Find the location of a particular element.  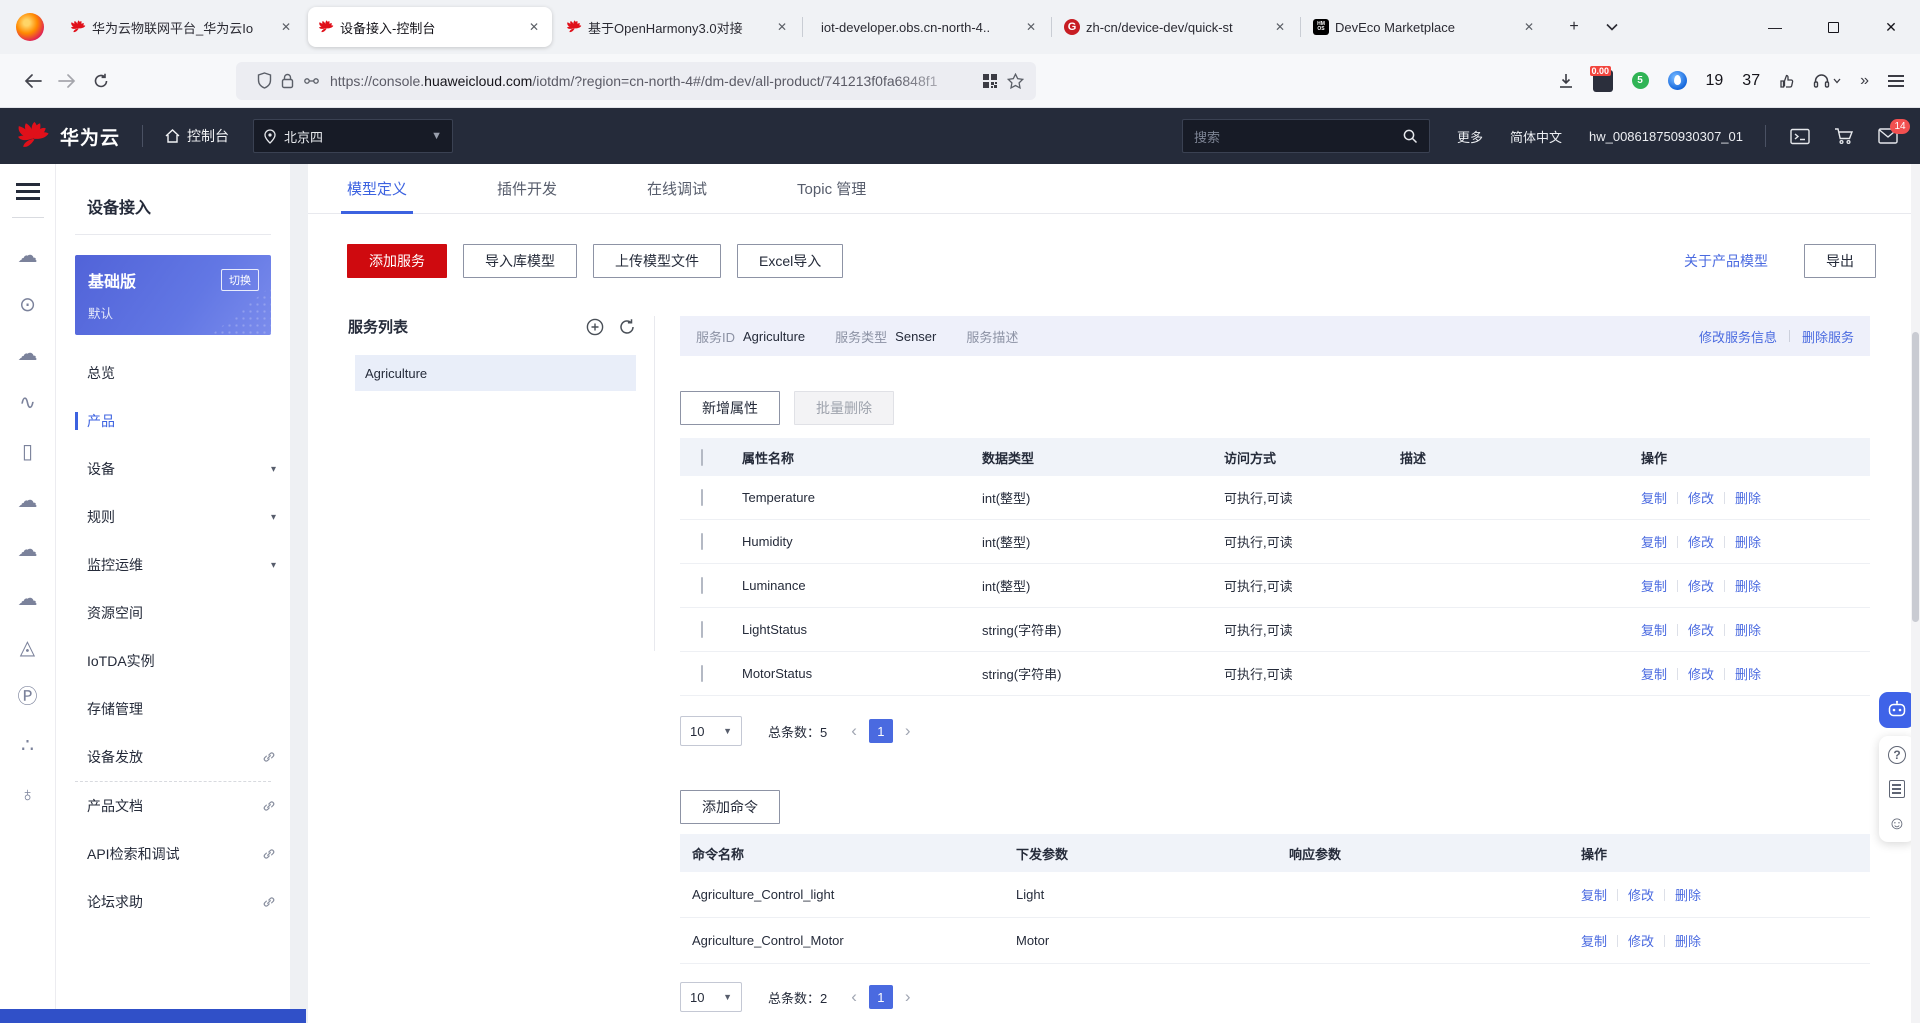

green-extension-icon: 5 is located at coordinates (1640, 80).